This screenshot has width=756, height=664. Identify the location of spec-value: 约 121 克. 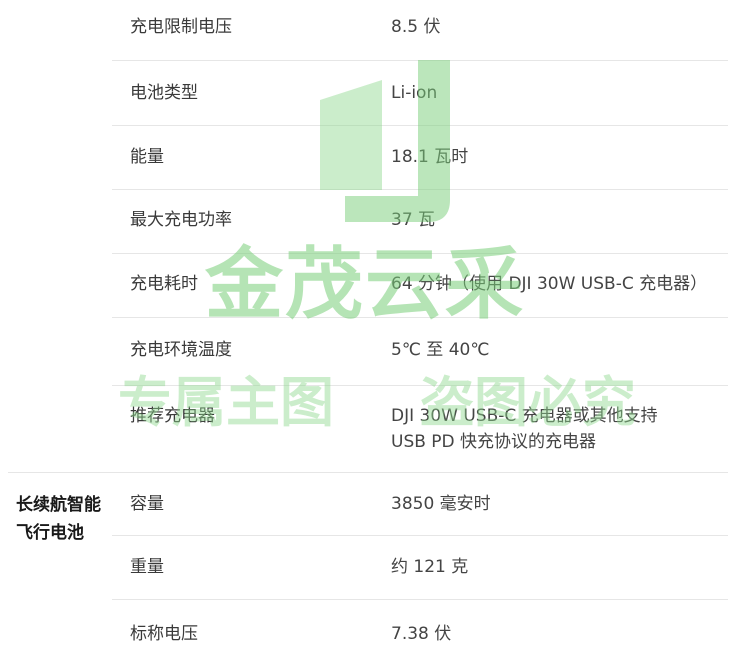
(430, 567).